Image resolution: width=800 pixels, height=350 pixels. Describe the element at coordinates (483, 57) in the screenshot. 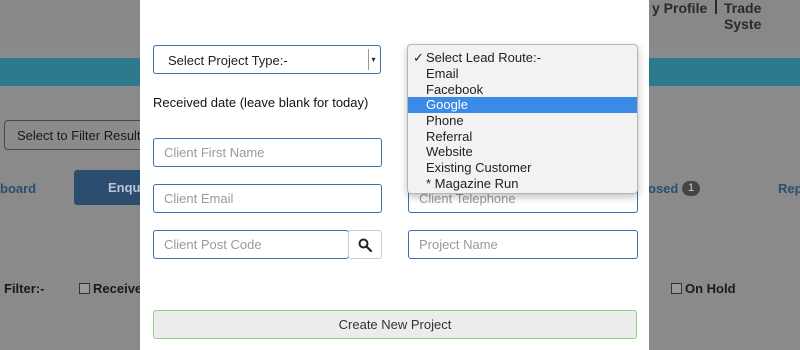

I see `lead-route-option-label: Select Lead Route:-` at that location.